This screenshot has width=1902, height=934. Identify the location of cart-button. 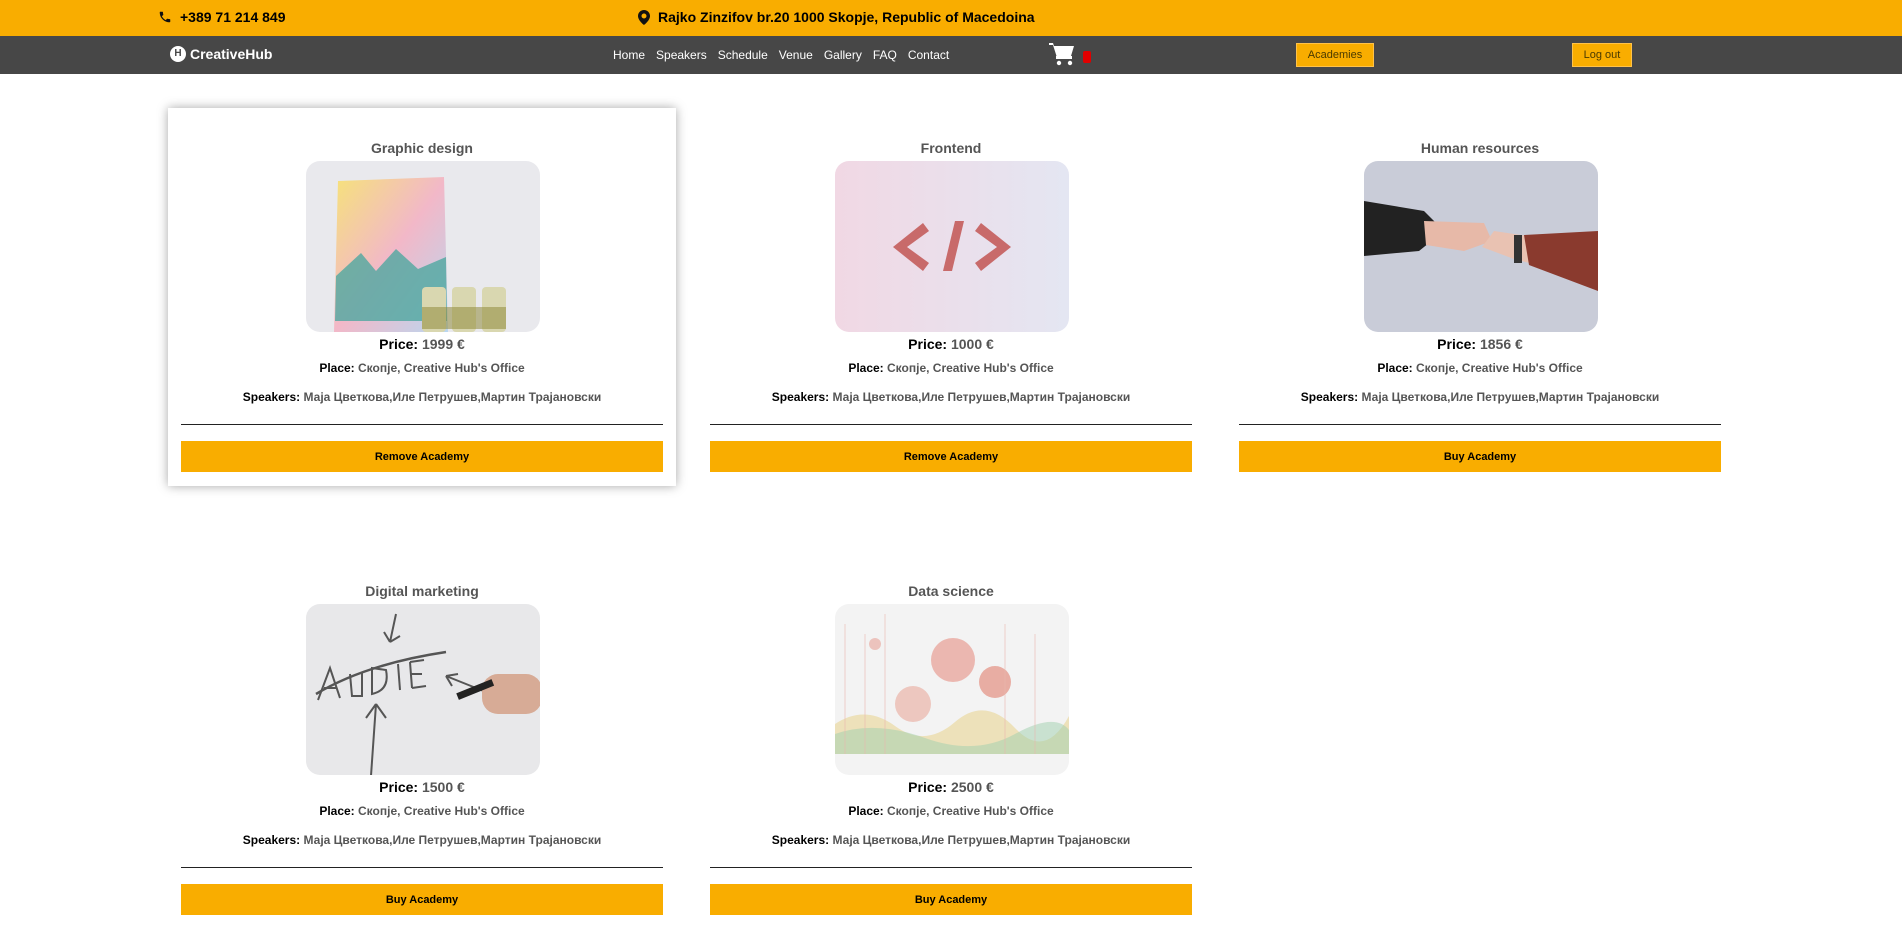
(1070, 55).